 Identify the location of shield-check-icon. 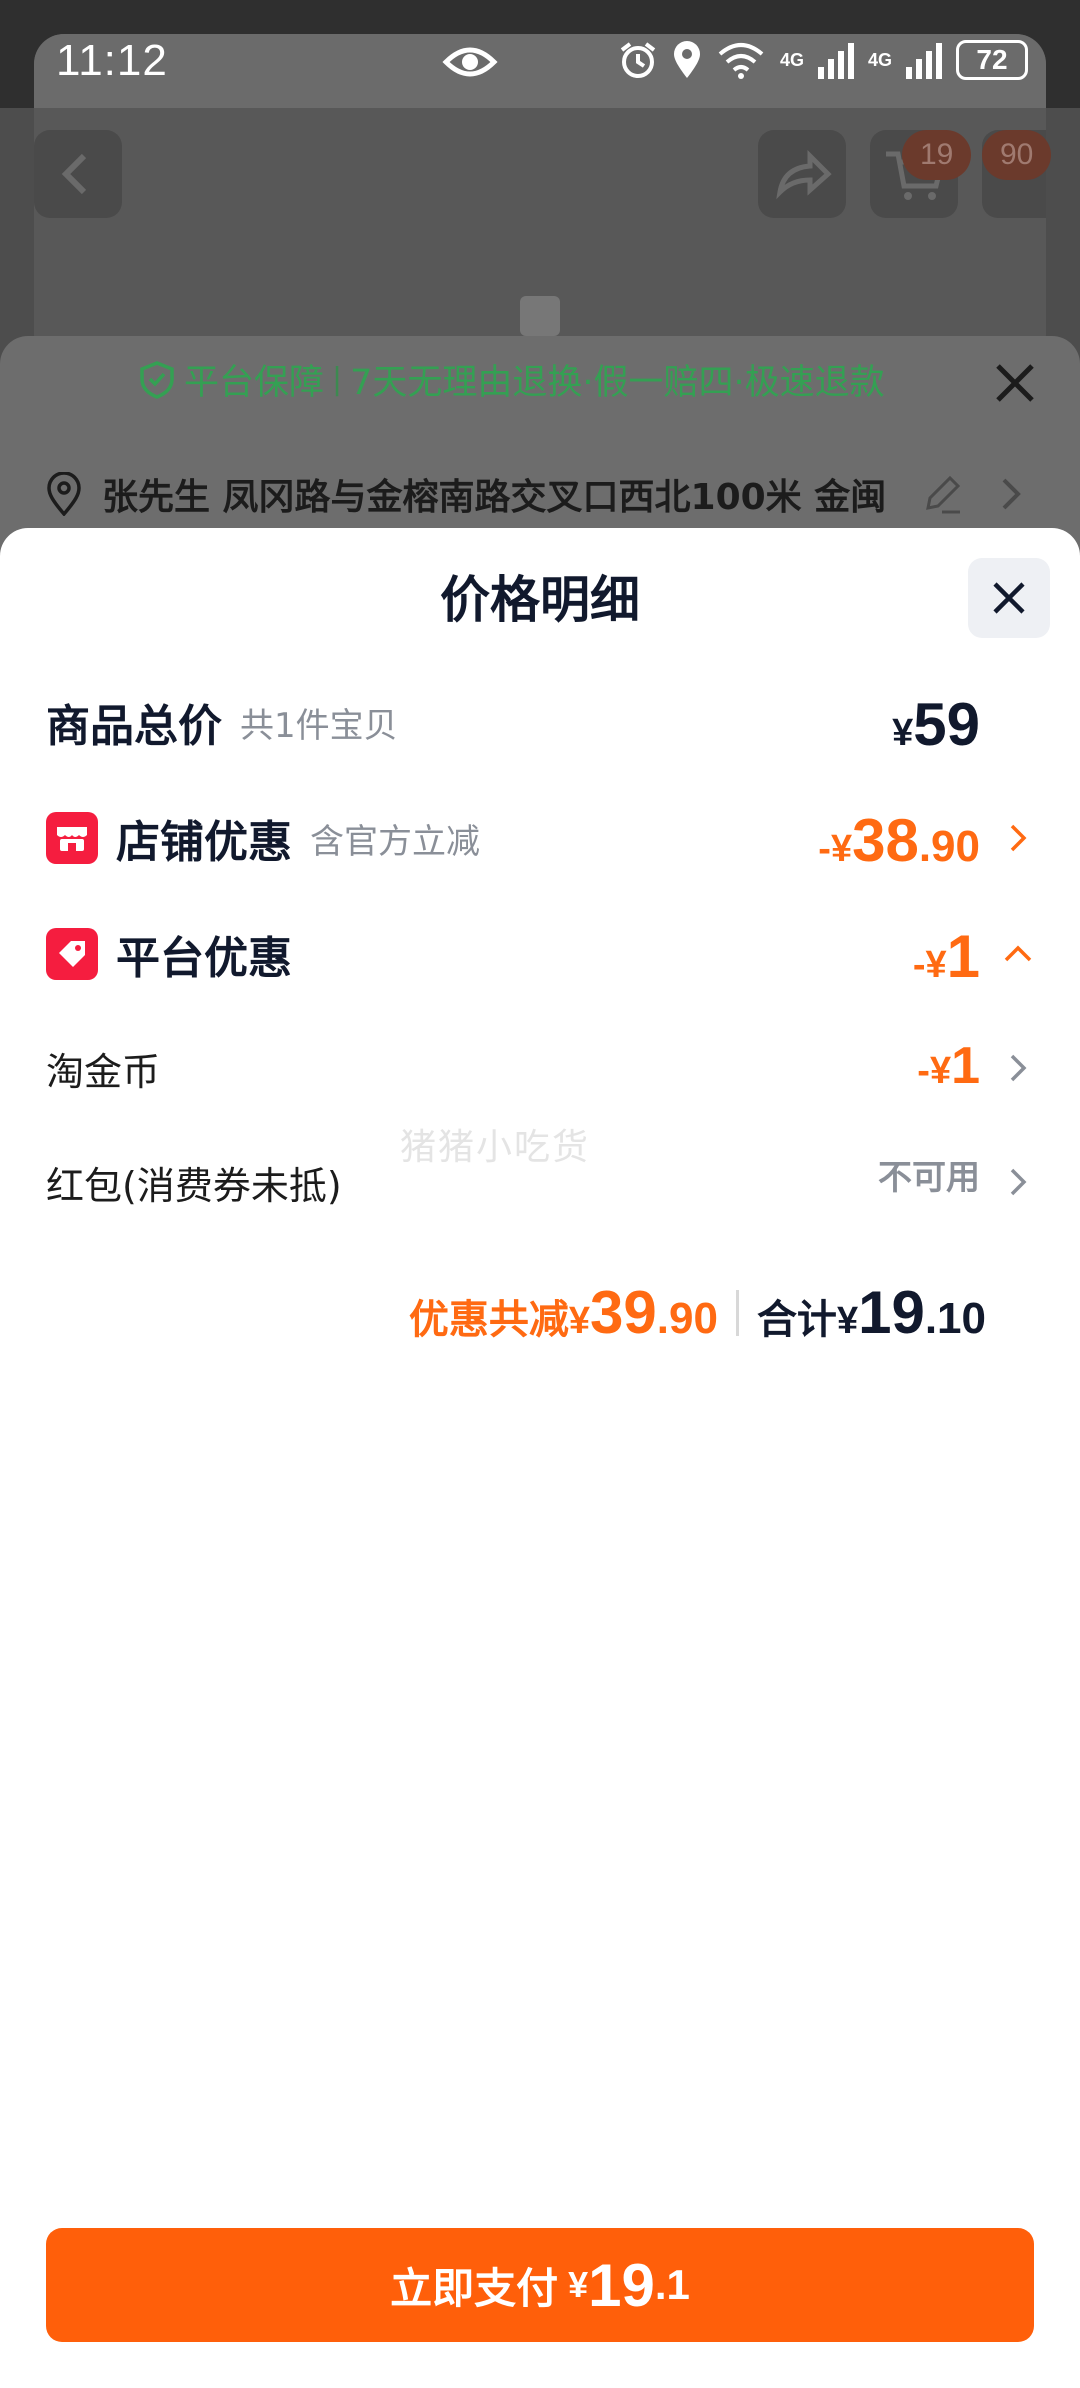
(157, 379).